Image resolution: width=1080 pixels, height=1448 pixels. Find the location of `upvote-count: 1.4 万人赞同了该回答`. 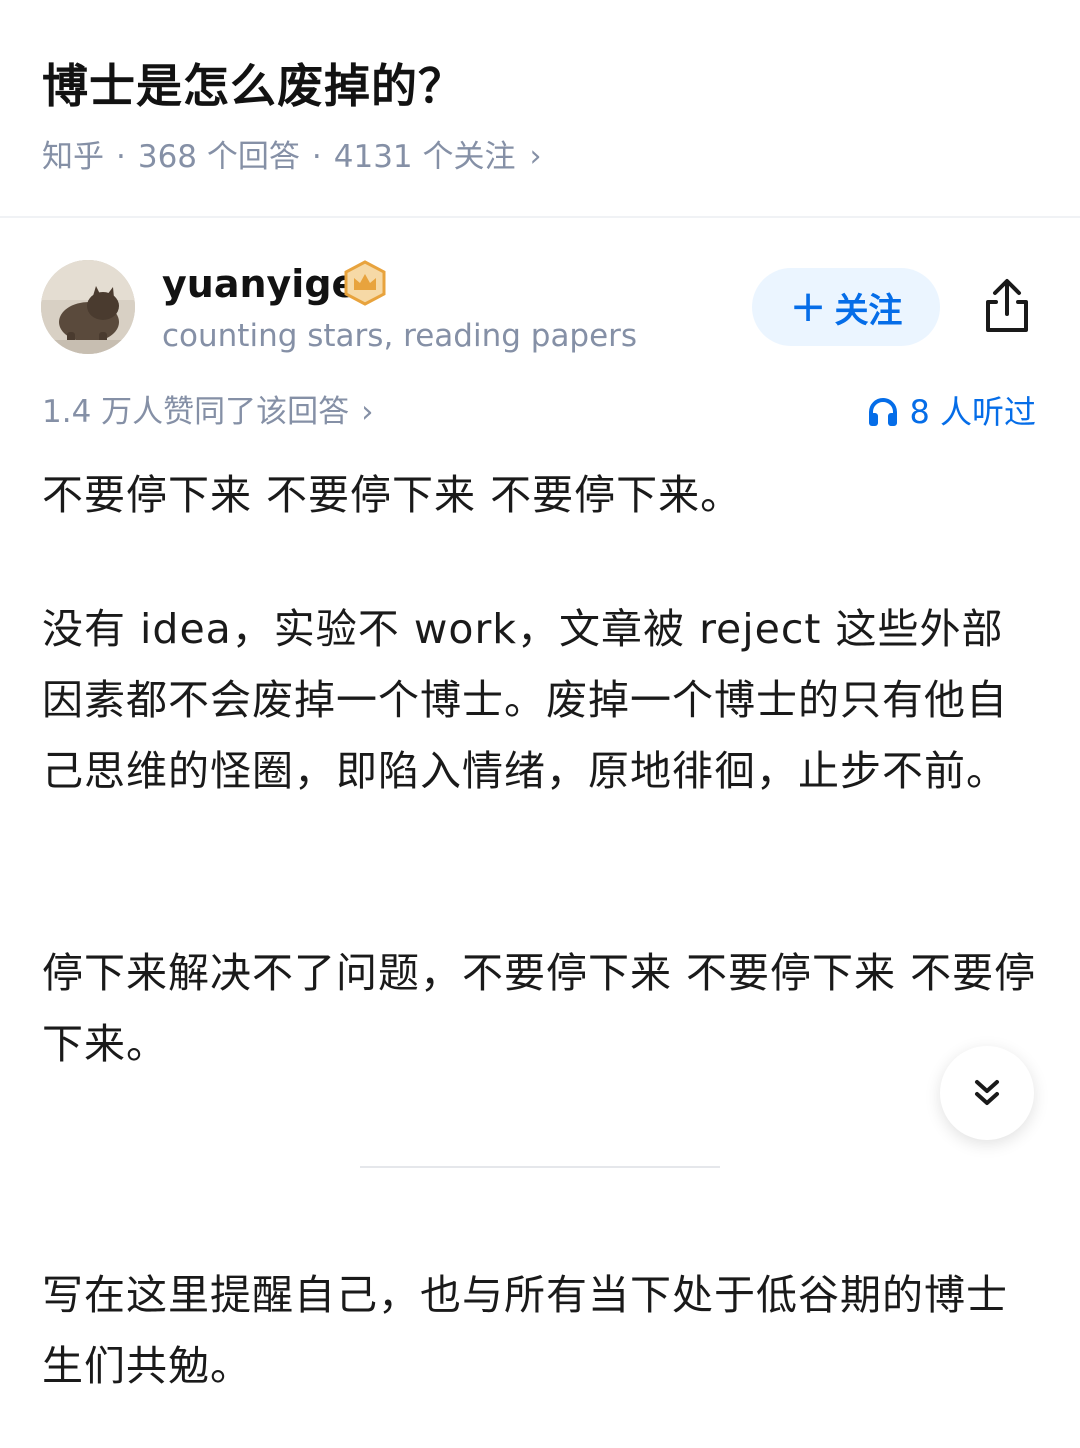

upvote-count: 1.4 万人赞同了该回答 is located at coordinates (196, 412).